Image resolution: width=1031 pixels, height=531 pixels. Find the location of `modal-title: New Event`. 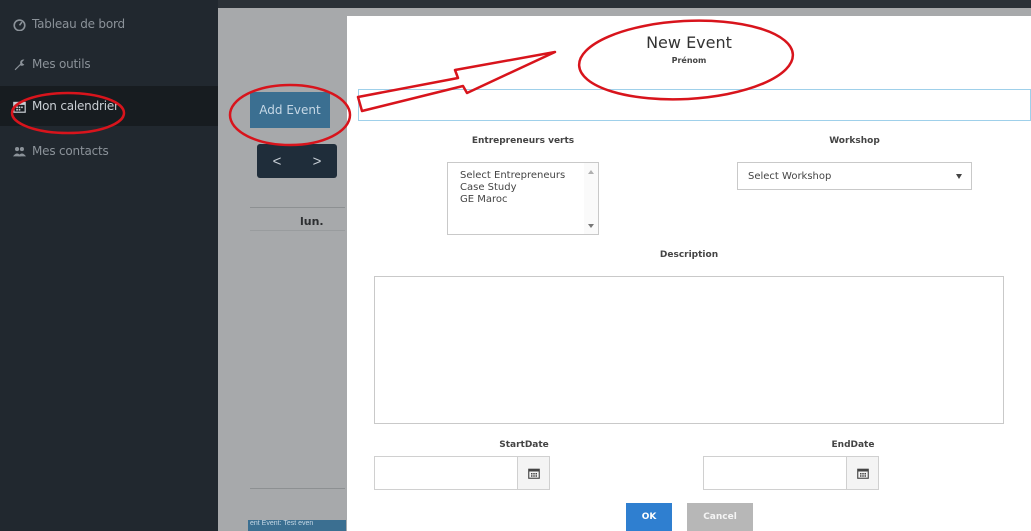

modal-title: New Event is located at coordinates (689, 42).